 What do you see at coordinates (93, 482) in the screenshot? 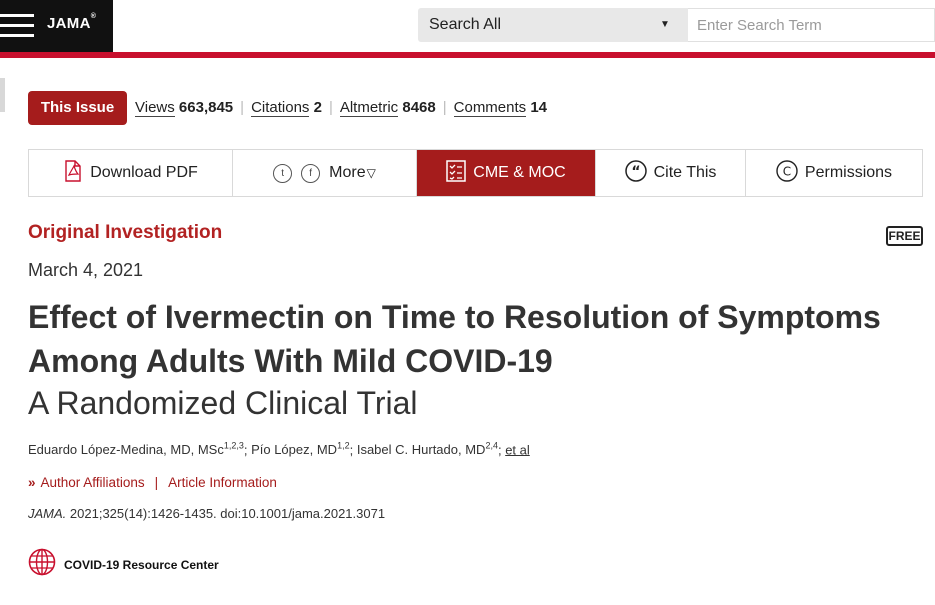
I see `author-affiliations-link: Author Affiliations` at bounding box center [93, 482].